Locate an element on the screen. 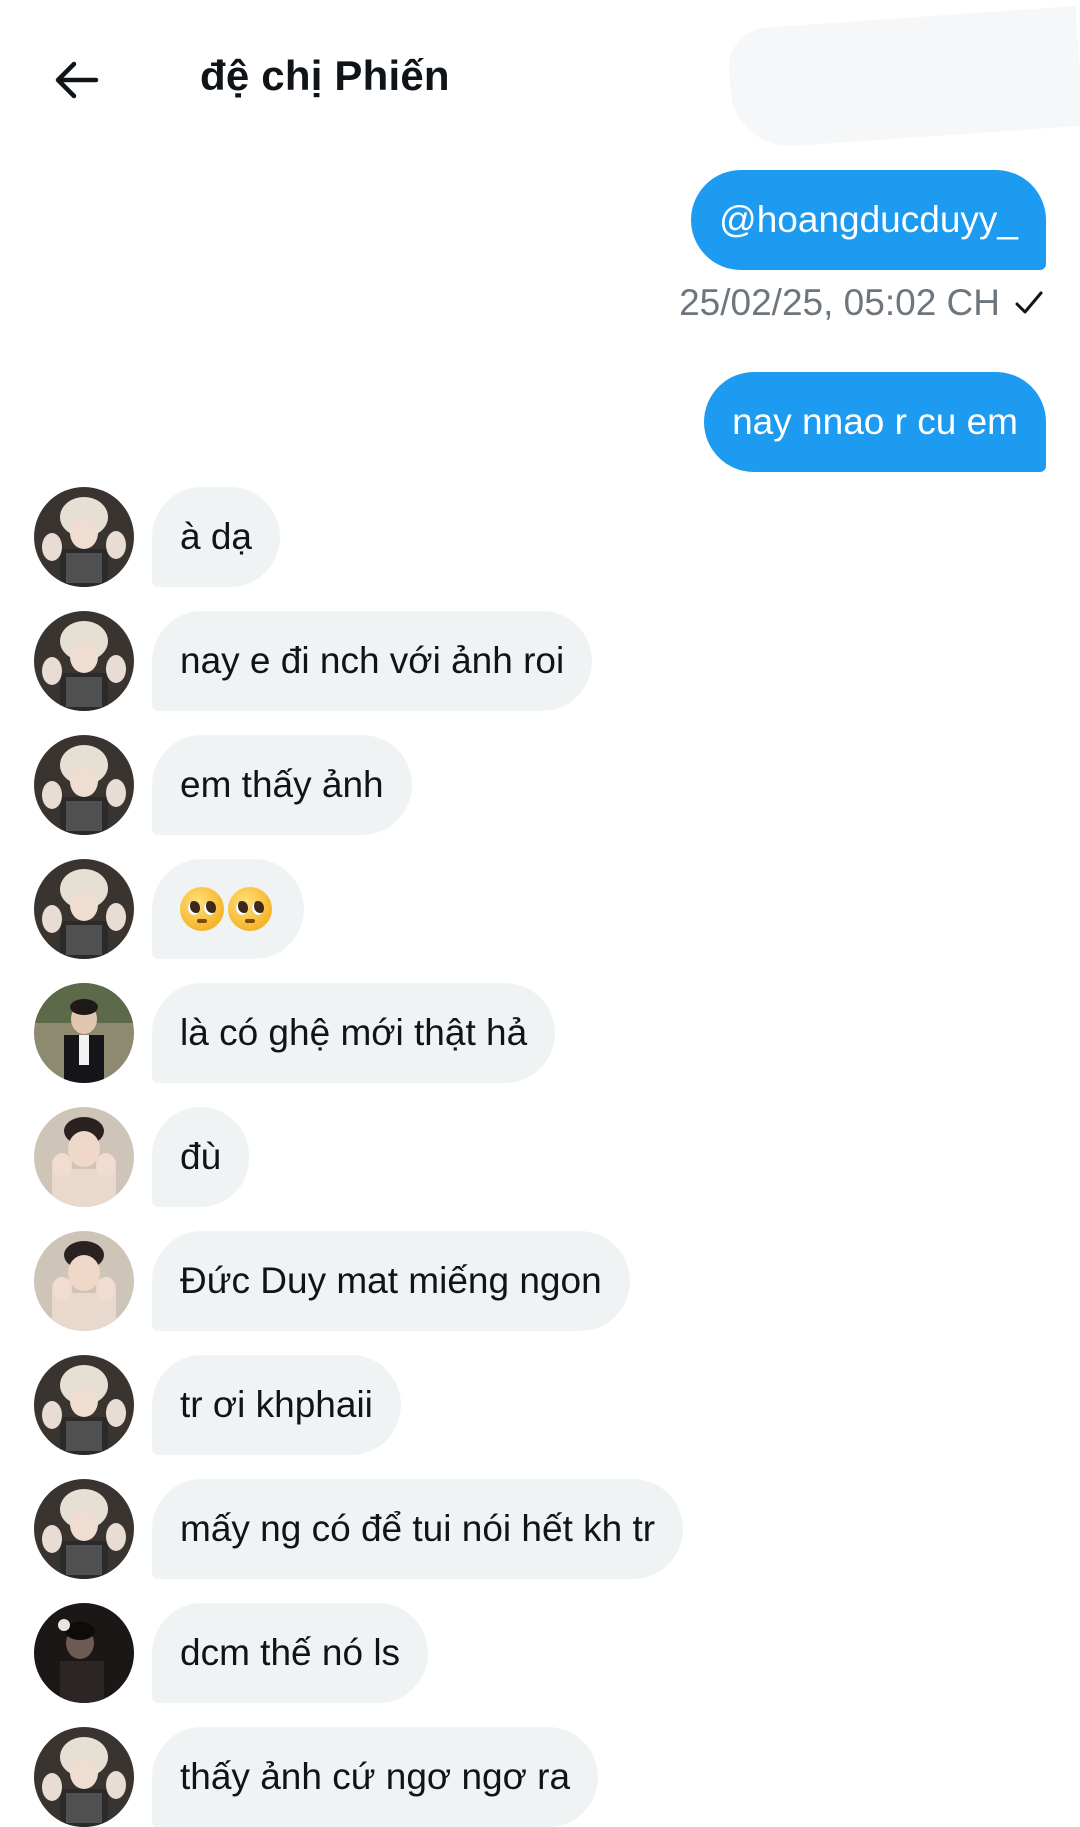 The width and height of the screenshot is (1080, 1827). incoming-message-row: Đức Duy mat miếng ngon is located at coordinates (332, 1281).